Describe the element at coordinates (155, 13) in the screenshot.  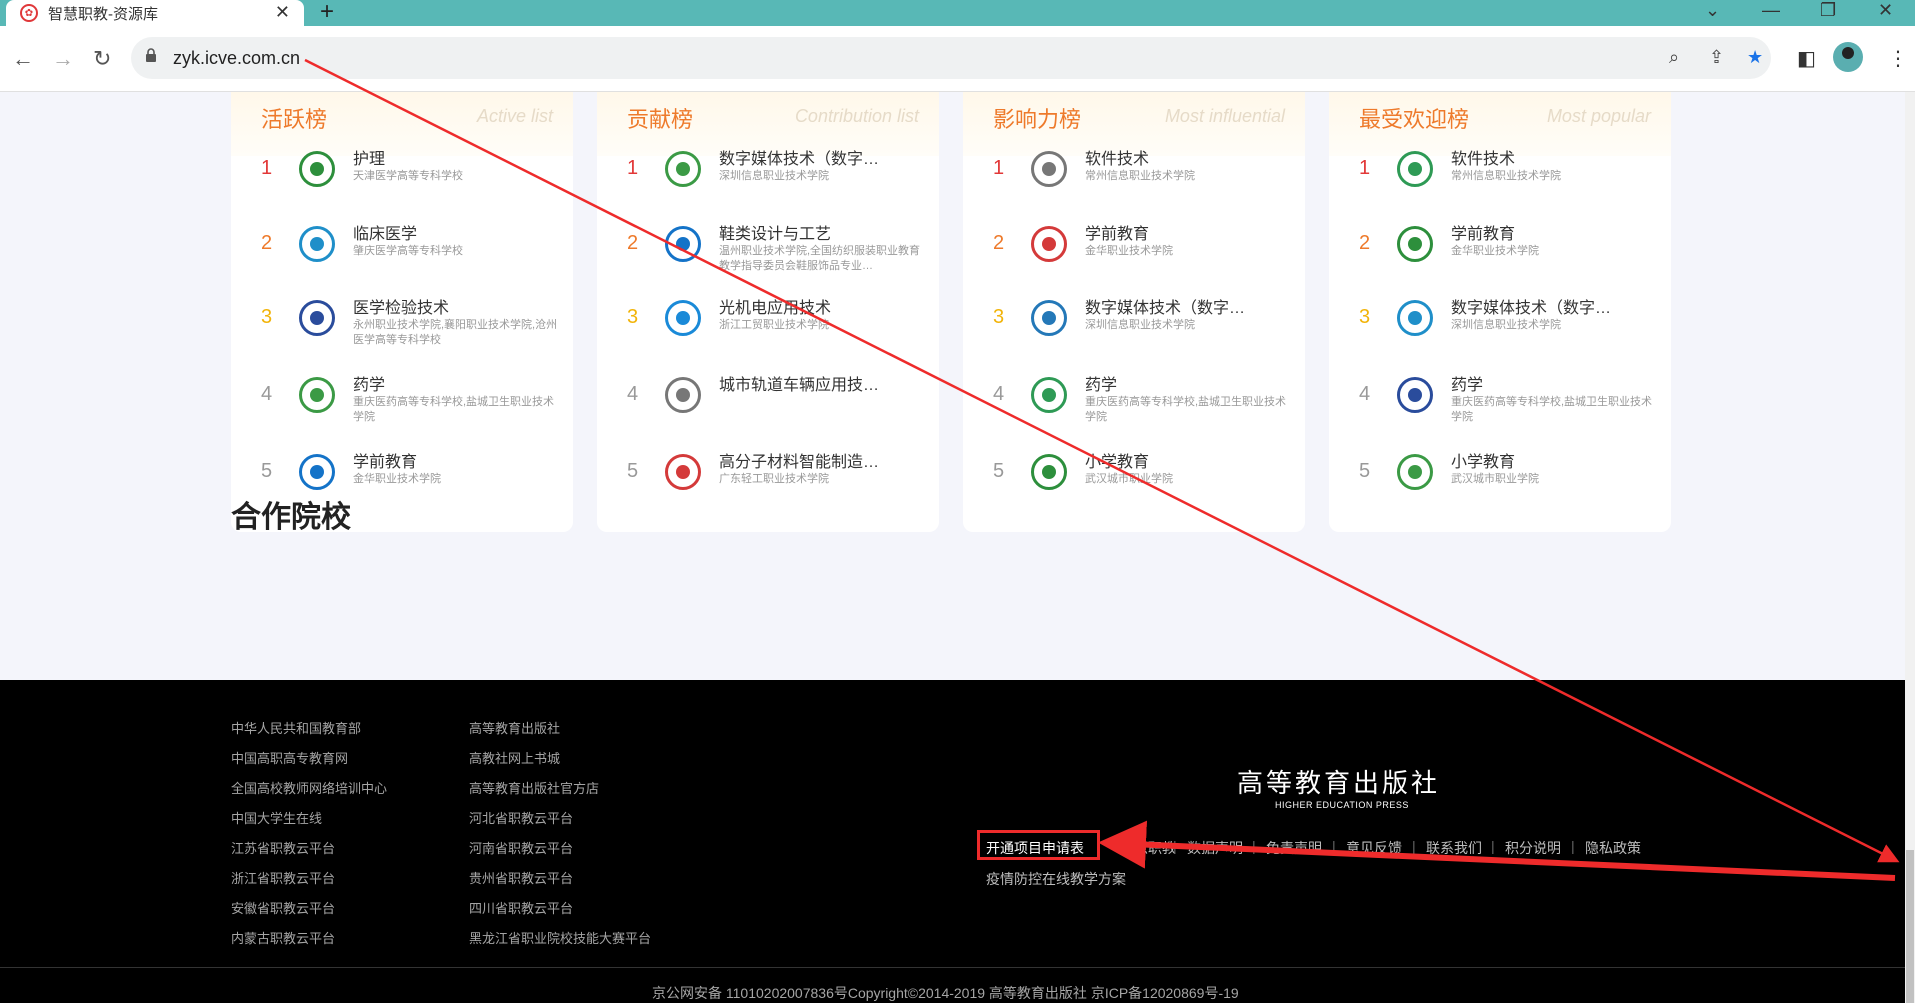
I see `browser-tab: ✿ 智慧职教-资源库 ✕` at that location.